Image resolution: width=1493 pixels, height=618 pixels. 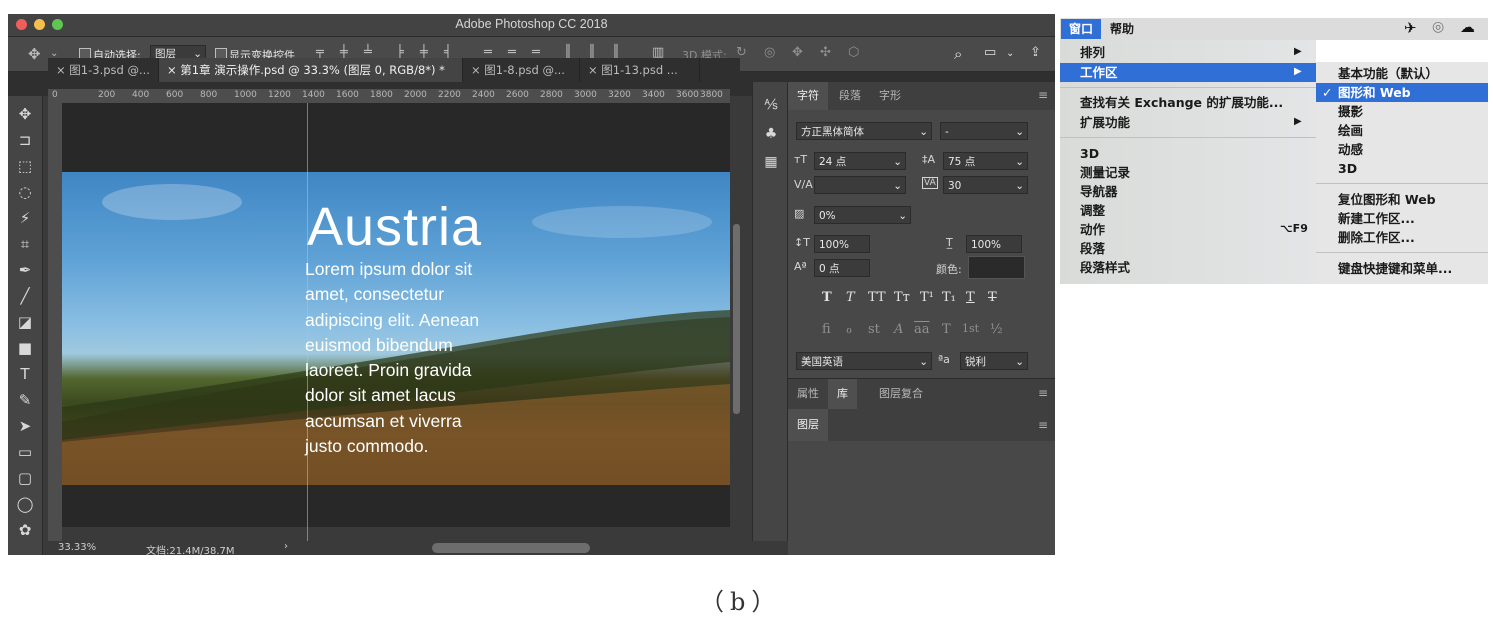 What do you see at coordinates (901, 394) in the screenshot?
I see `tab-layer-comps: 图层复合` at bounding box center [901, 394].